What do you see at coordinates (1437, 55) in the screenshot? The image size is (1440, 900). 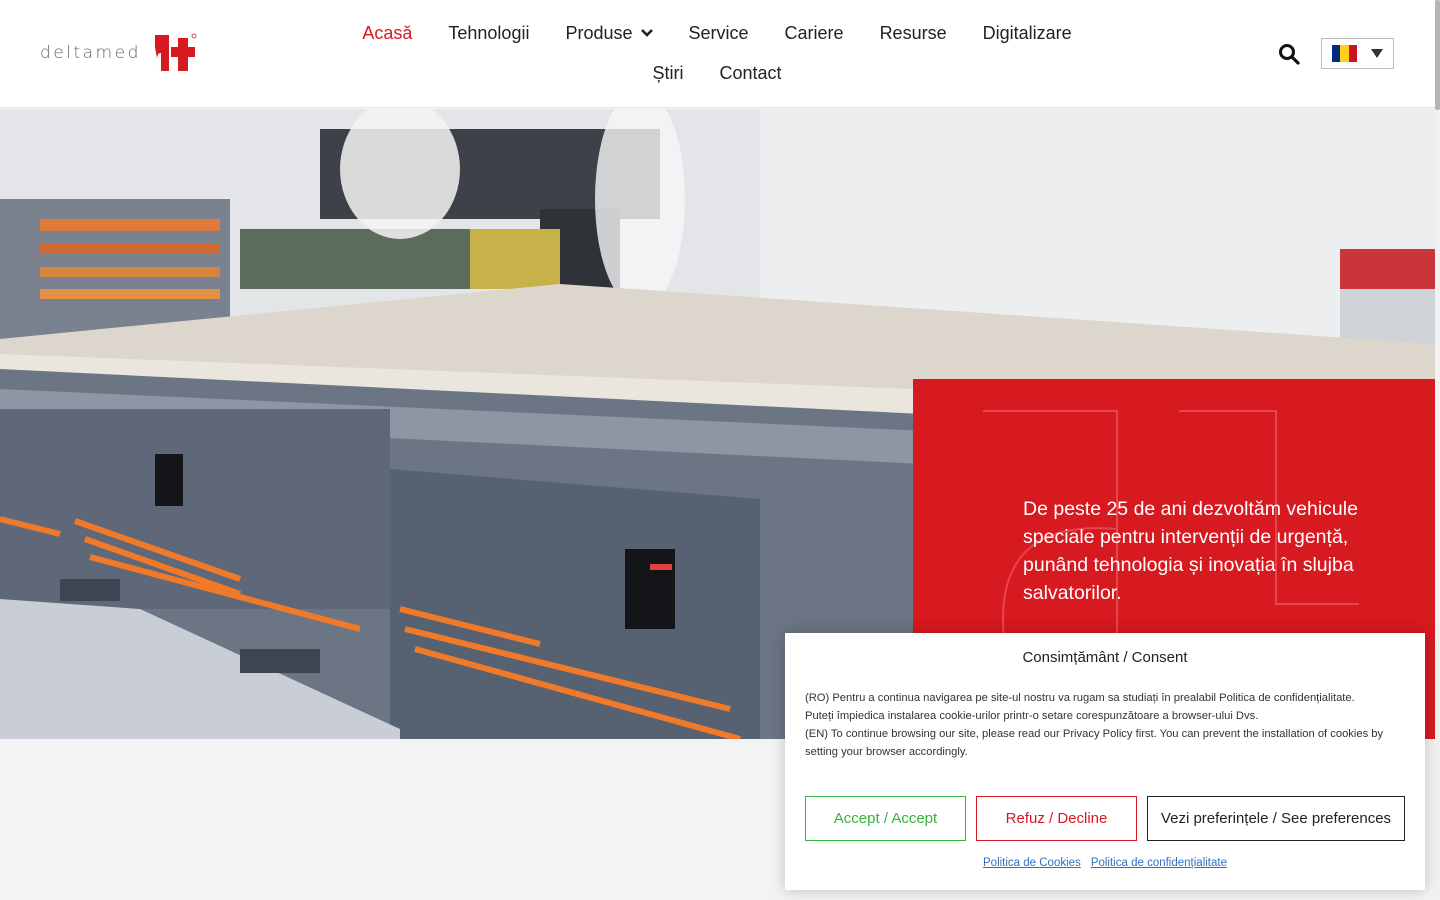 I see `scrollbar-thumb` at bounding box center [1437, 55].